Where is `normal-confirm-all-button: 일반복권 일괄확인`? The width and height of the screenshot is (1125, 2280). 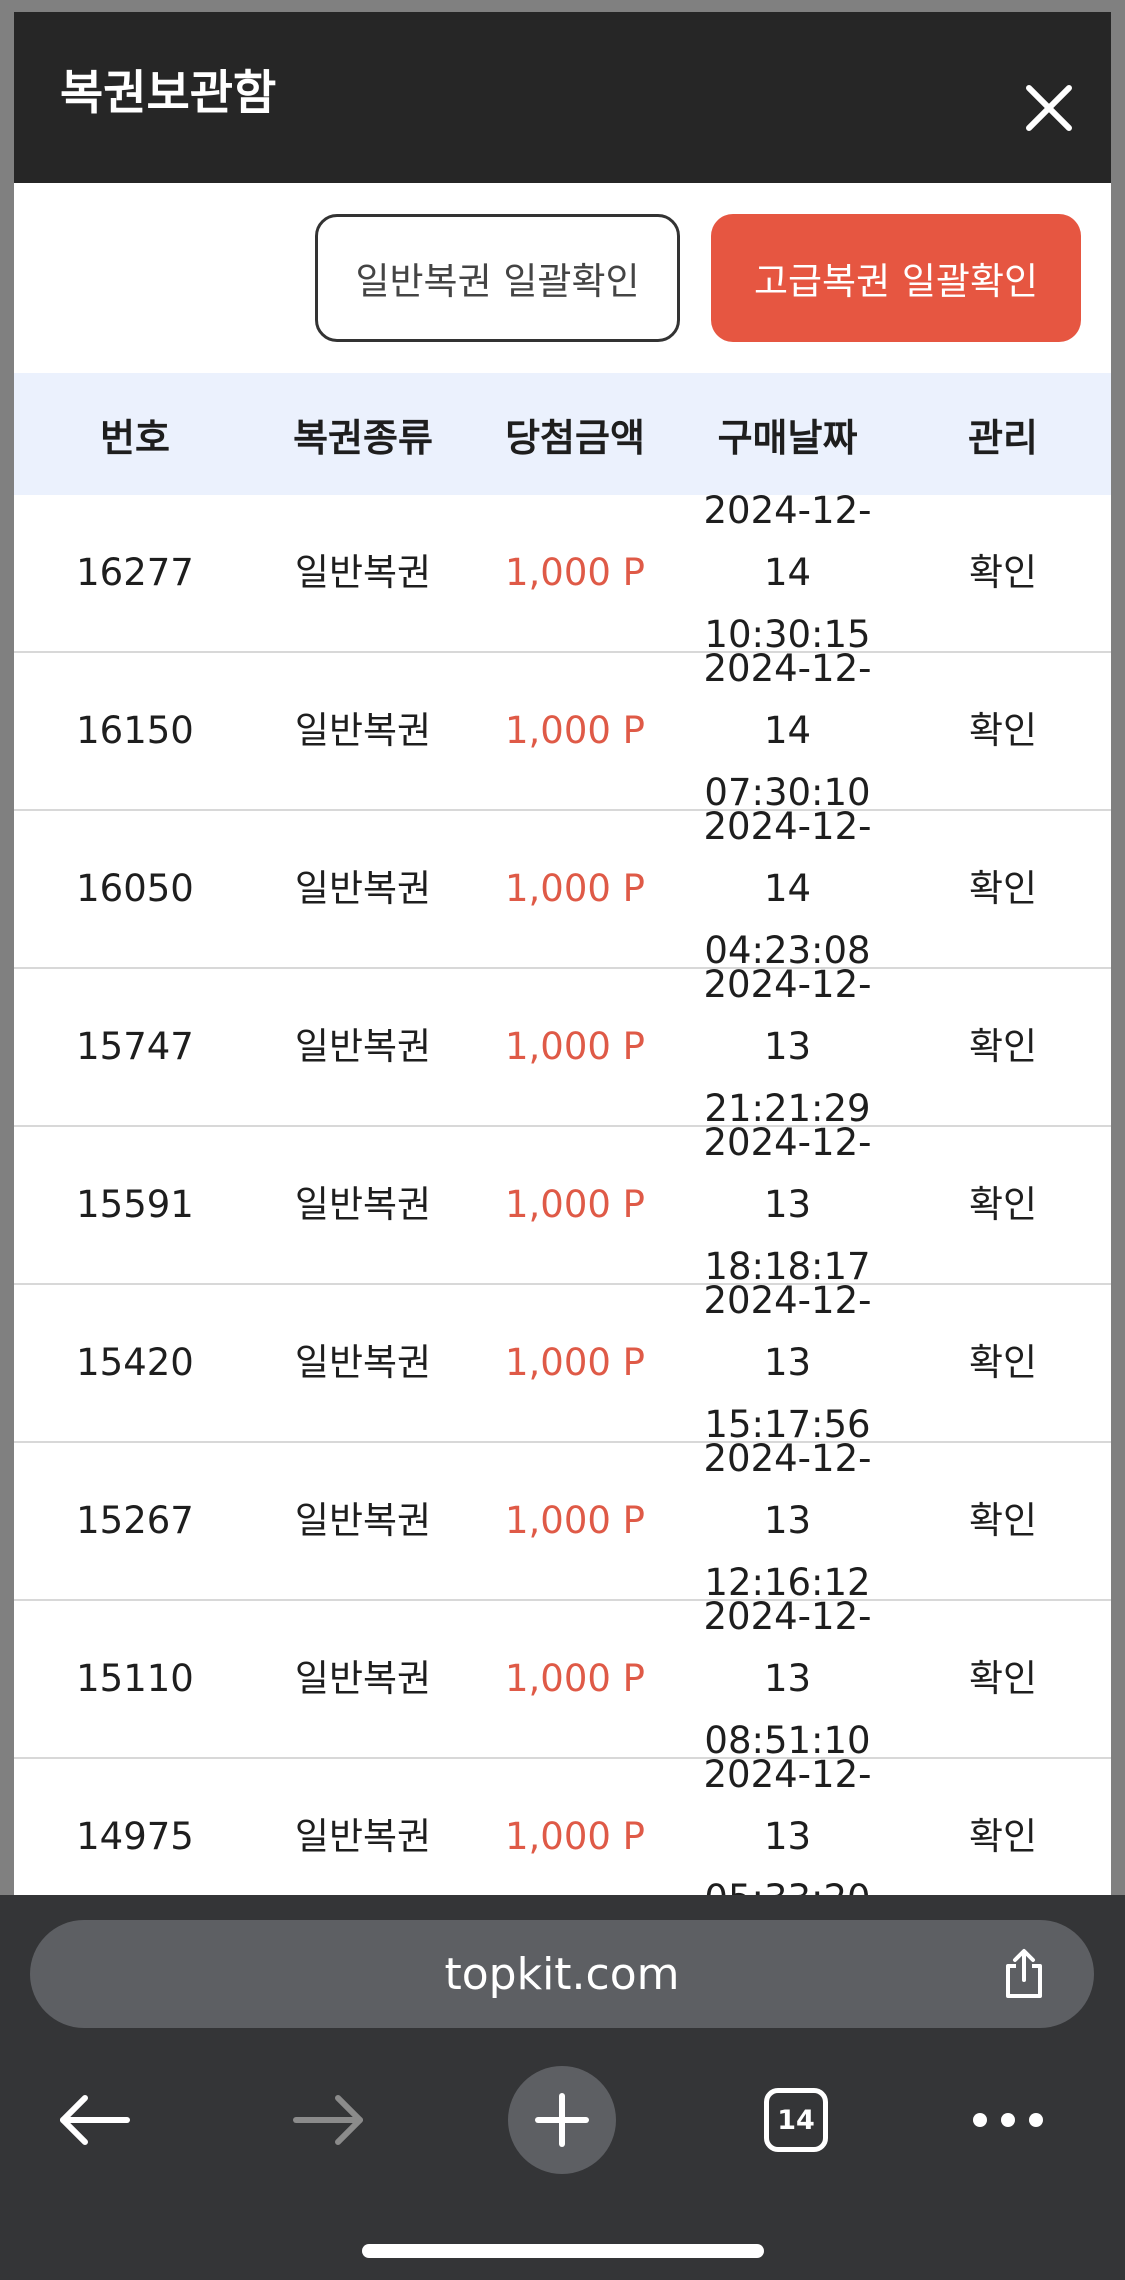 normal-confirm-all-button: 일반복권 일괄확인 is located at coordinates (497, 278).